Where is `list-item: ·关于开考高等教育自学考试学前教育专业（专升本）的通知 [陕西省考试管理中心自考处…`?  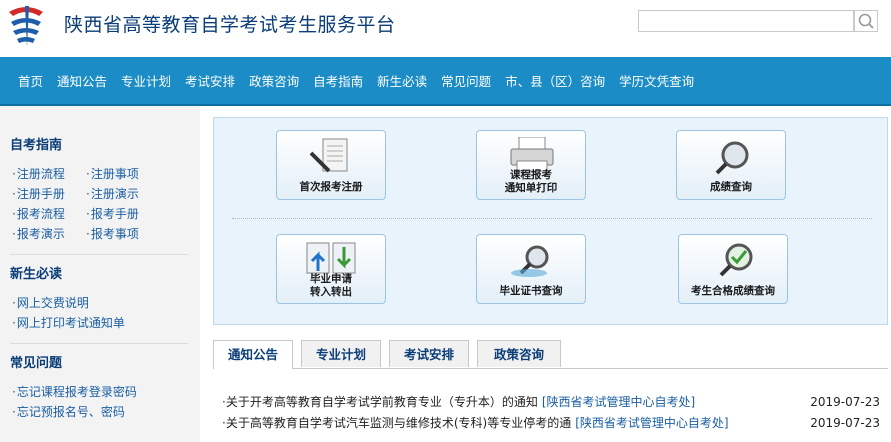
list-item: ·关于开考高等教育自学考试学前教育专业（专升本）的通知 [陕西省考试管理中心自考处… is located at coordinates (552, 402).